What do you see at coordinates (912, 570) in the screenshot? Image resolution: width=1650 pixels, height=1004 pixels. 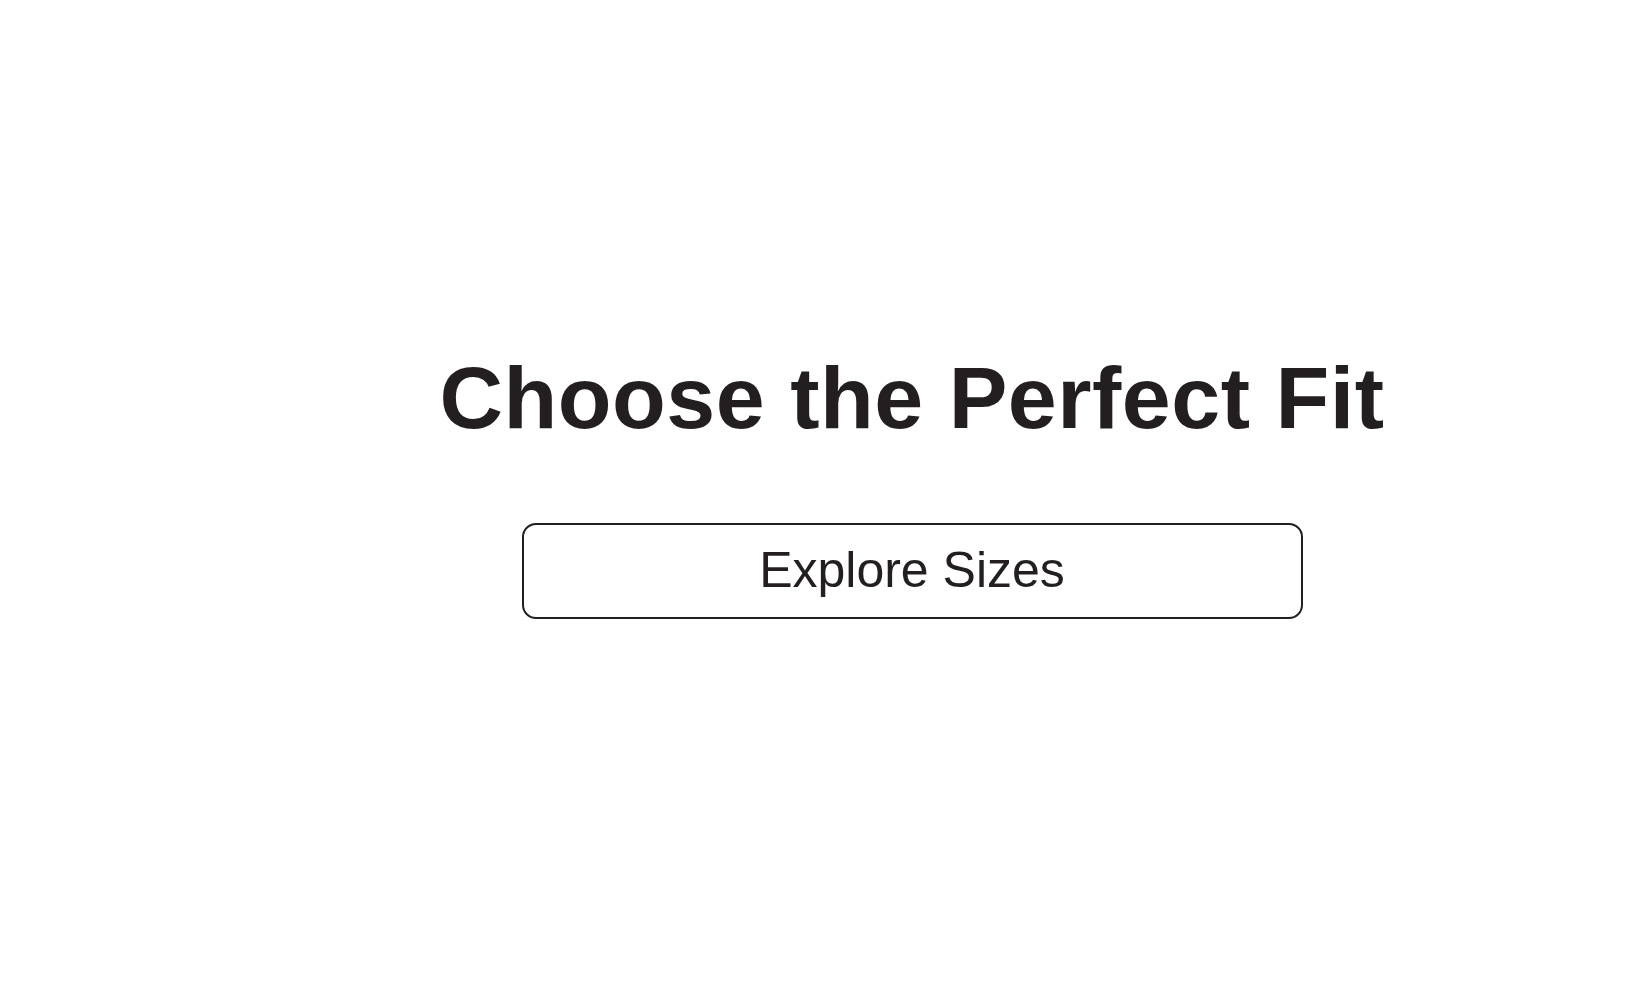 I see `explore-sizes-button: Explore Sizes` at bounding box center [912, 570].